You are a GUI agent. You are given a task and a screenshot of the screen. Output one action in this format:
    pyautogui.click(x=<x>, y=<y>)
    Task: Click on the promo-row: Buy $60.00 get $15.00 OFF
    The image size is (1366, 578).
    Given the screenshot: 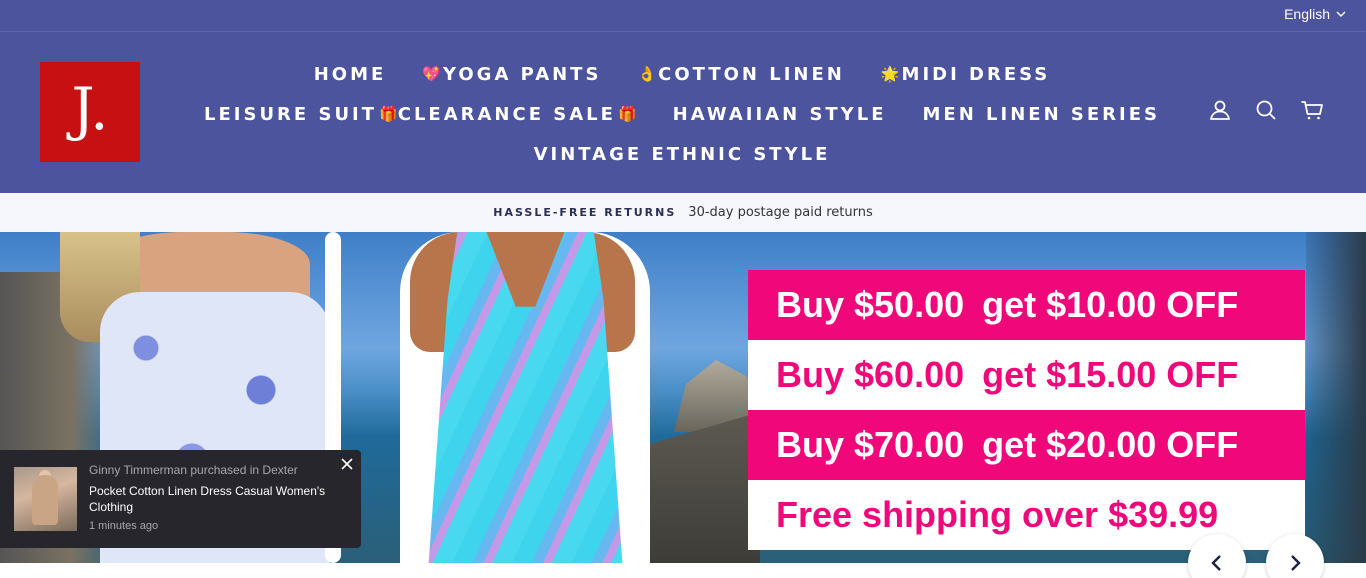 What is the action you would take?
    pyautogui.click(x=1026, y=375)
    